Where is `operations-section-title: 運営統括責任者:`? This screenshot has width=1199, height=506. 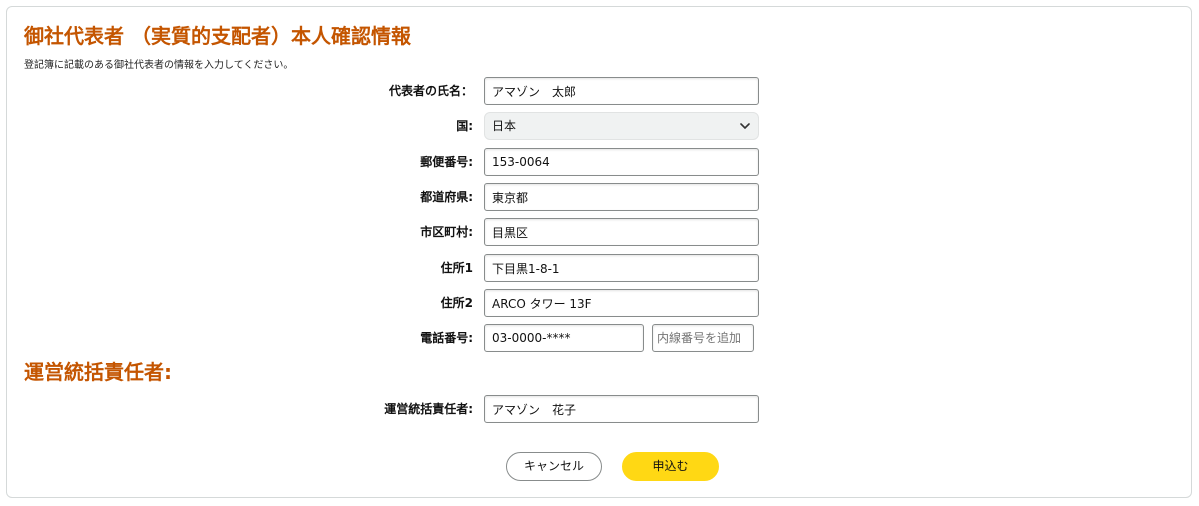
operations-section-title: 運営統括責任者: is located at coordinates (98, 372).